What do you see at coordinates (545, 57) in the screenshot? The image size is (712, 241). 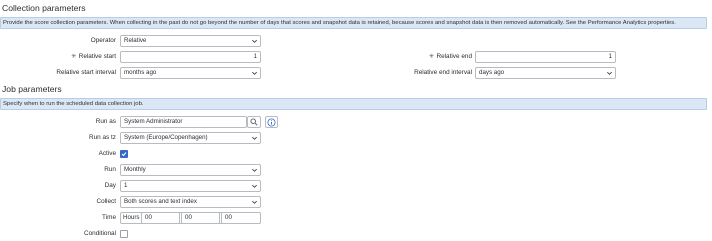 I see `relative-end-input: 1` at bounding box center [545, 57].